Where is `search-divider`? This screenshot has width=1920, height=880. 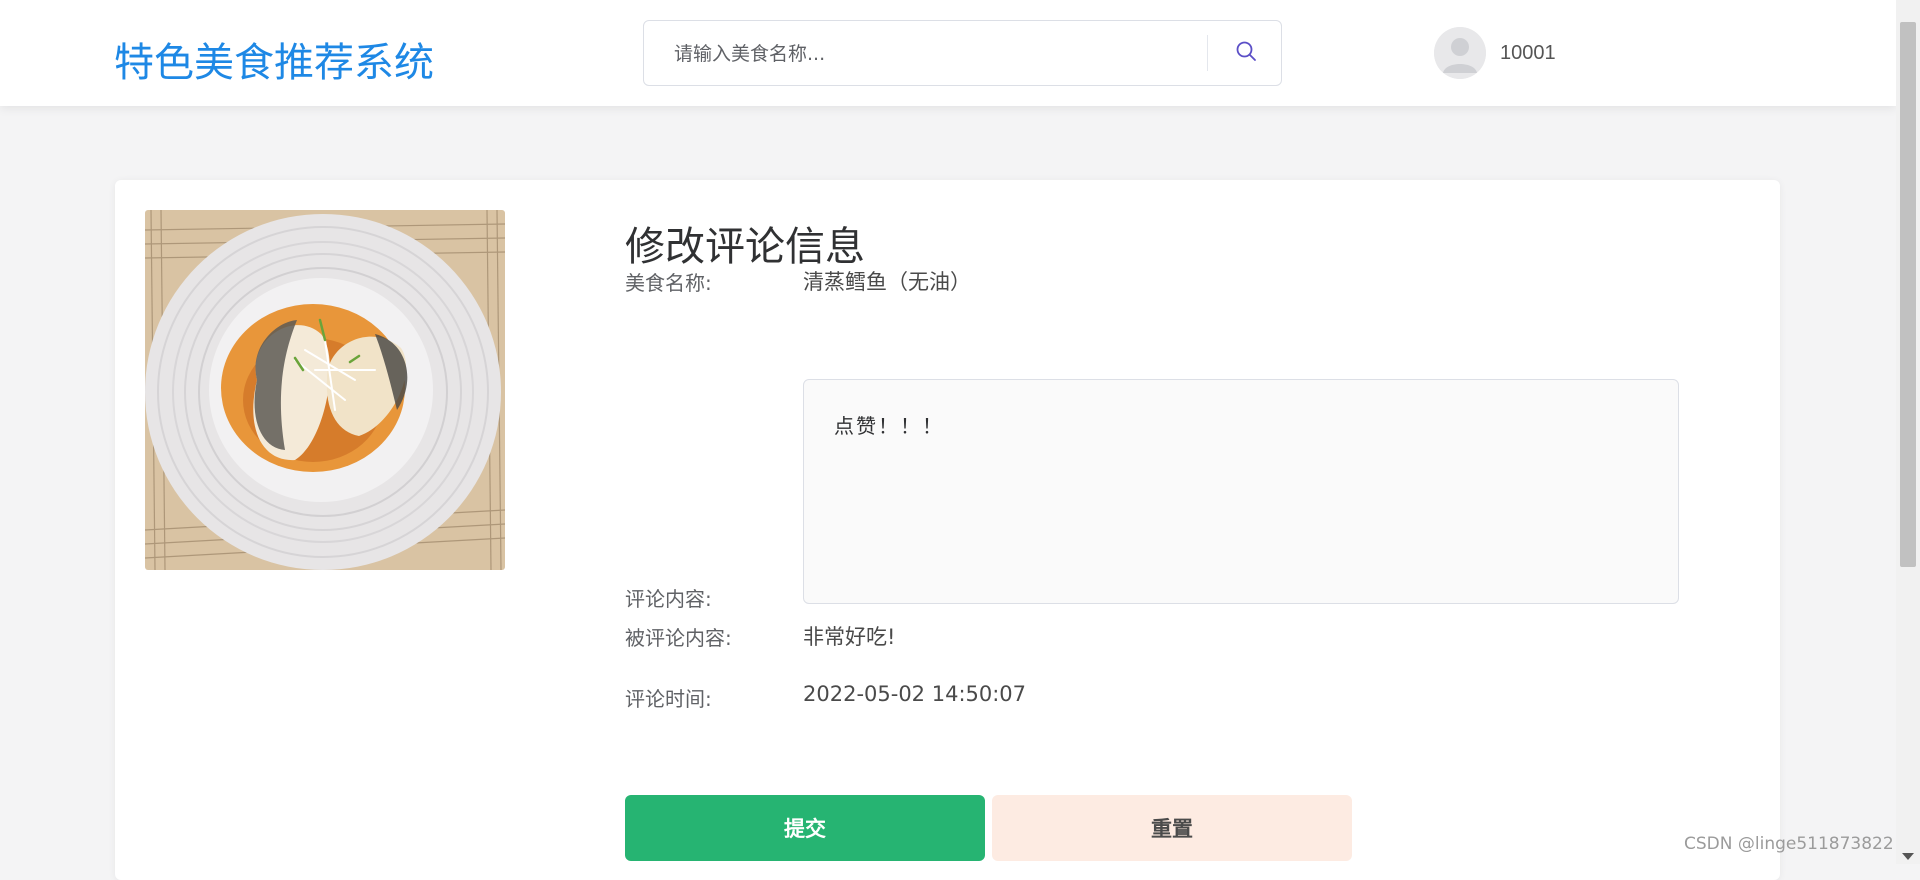
search-divider is located at coordinates (1207, 53).